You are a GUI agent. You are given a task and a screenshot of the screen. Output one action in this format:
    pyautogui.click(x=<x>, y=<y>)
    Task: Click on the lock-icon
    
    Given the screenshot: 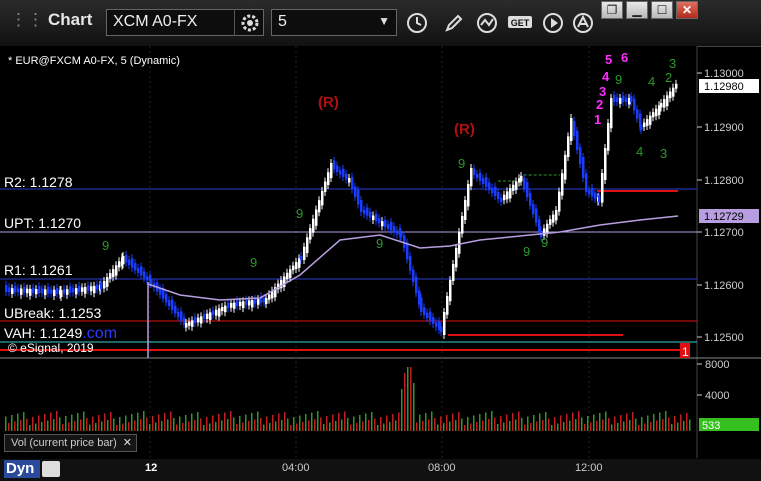 What is the action you would take?
    pyautogui.click(x=51, y=469)
    